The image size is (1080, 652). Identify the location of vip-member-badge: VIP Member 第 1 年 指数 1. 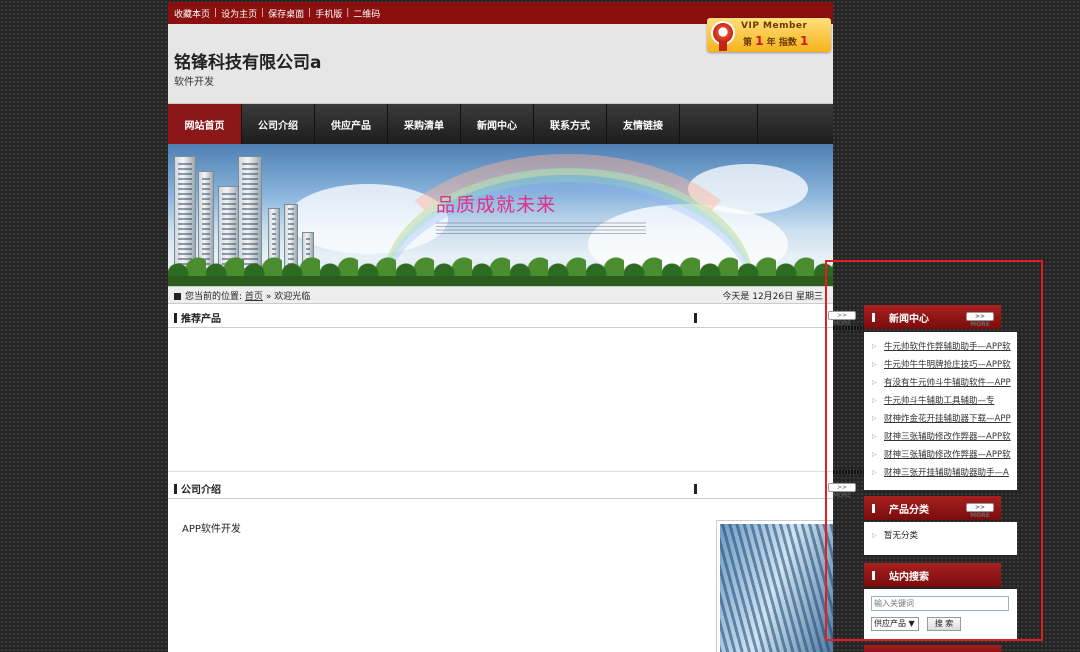
(769, 35).